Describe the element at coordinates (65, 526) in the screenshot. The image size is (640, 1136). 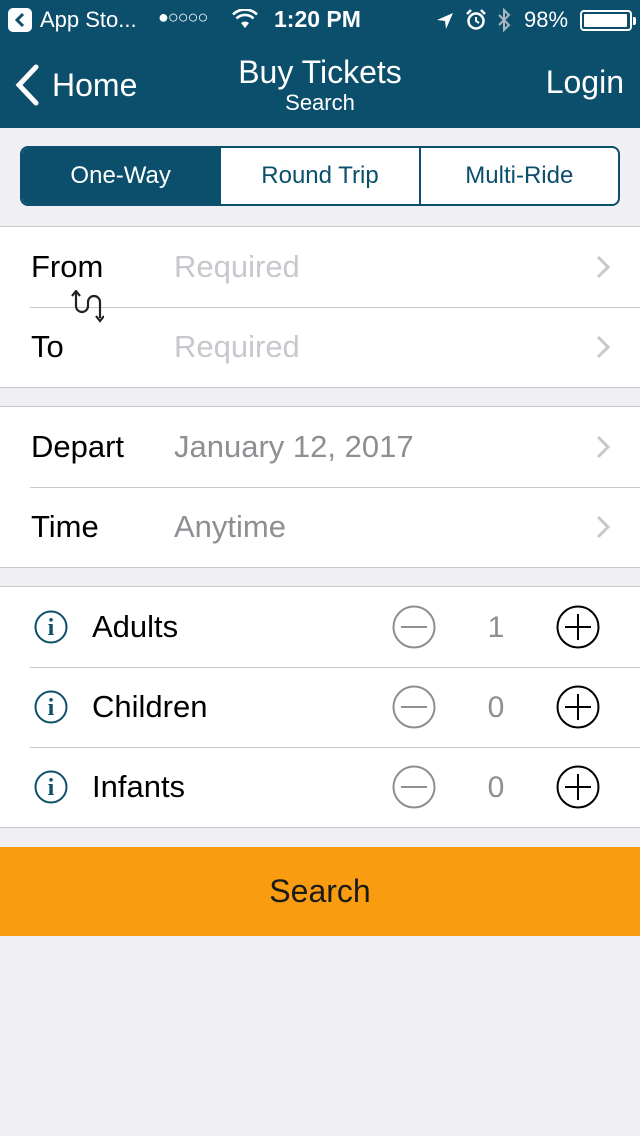
I see `time-label: Time` at that location.